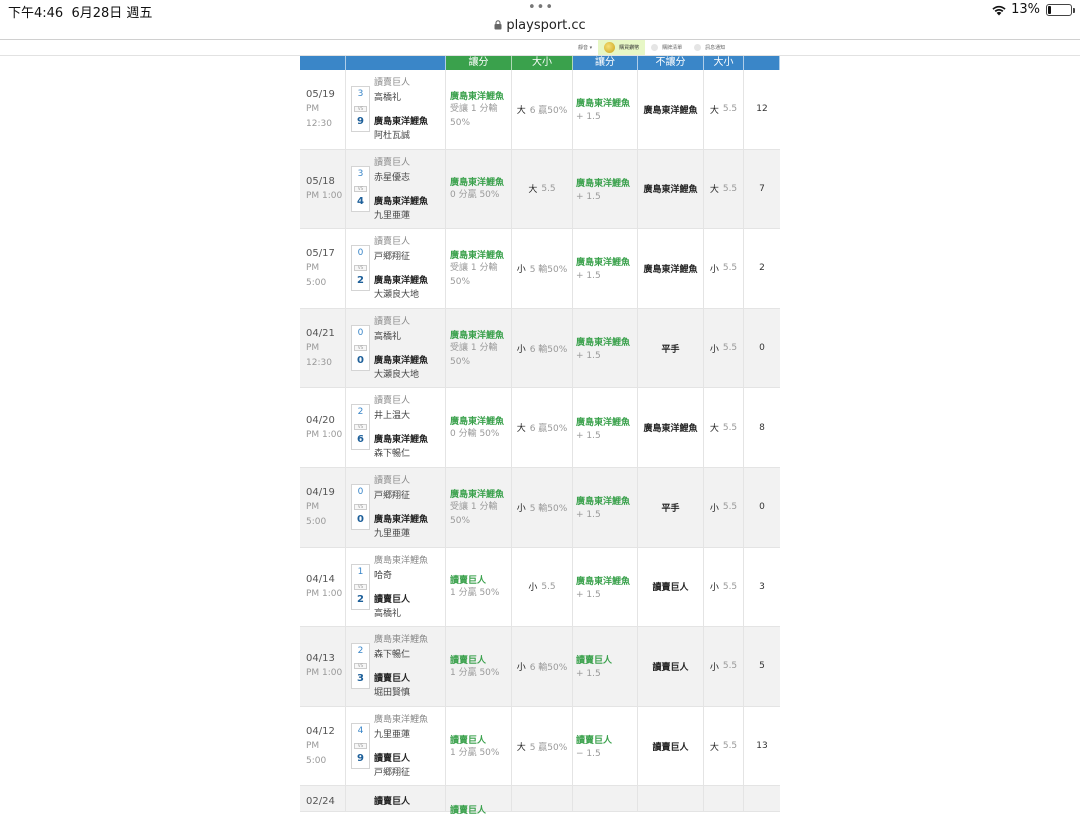 This screenshot has width=1080, height=816. What do you see at coordinates (479, 427) in the screenshot?
I see `spread-cell: 廣島東洋鯉魚 0 分輸 50%` at bounding box center [479, 427].